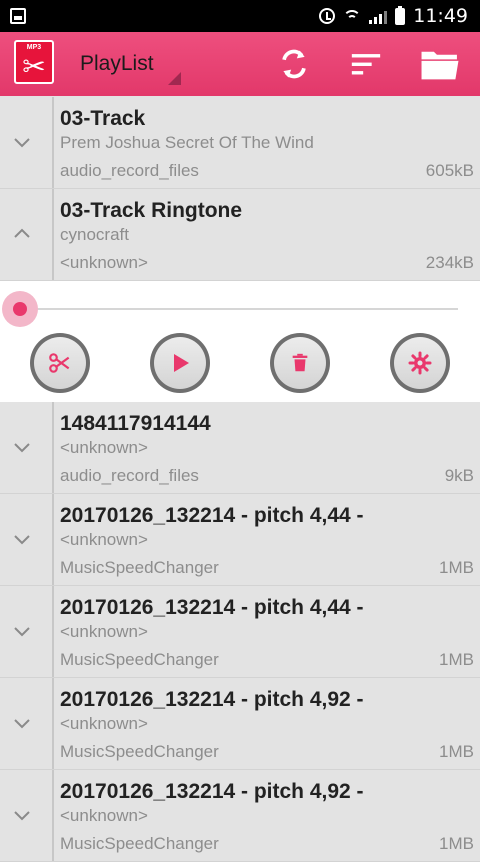 Image resolution: width=480 pixels, height=862 pixels. Describe the element at coordinates (352, 16) in the screenshot. I see `wifi-icon` at that location.